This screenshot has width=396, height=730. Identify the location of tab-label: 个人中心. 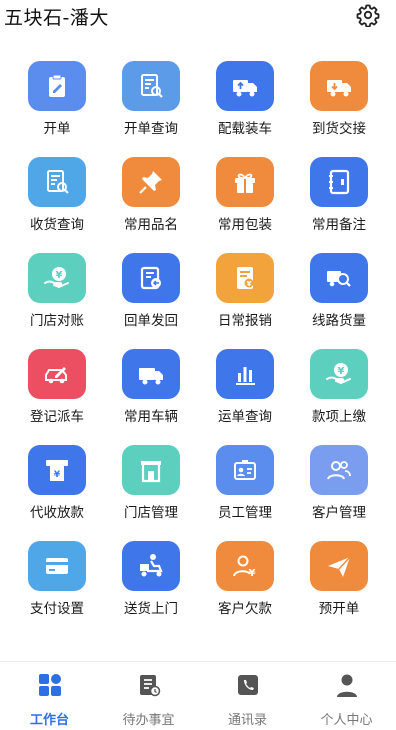
(346, 720).